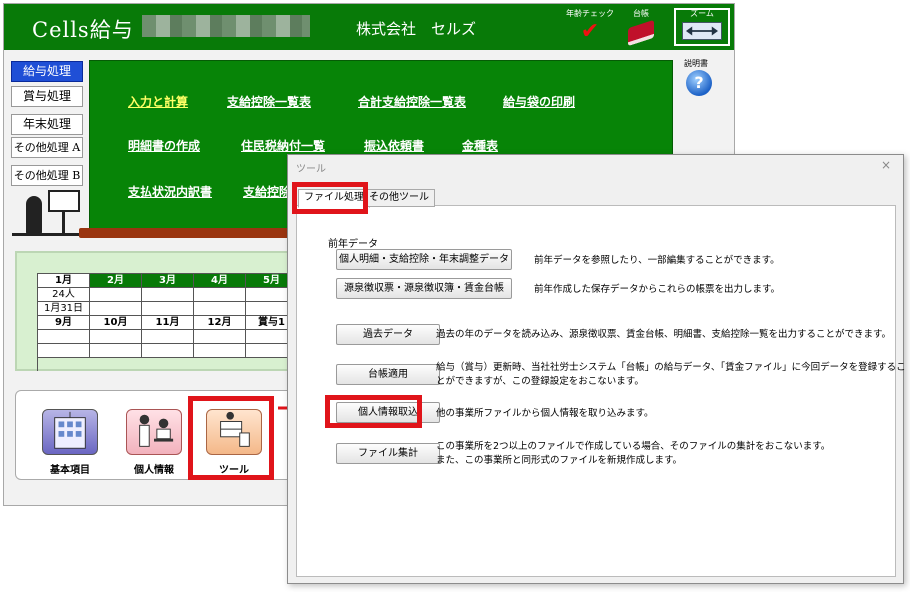 The width and height of the screenshot is (910, 592). I want to click on tab-other-tools: その他ツール, so click(399, 198).